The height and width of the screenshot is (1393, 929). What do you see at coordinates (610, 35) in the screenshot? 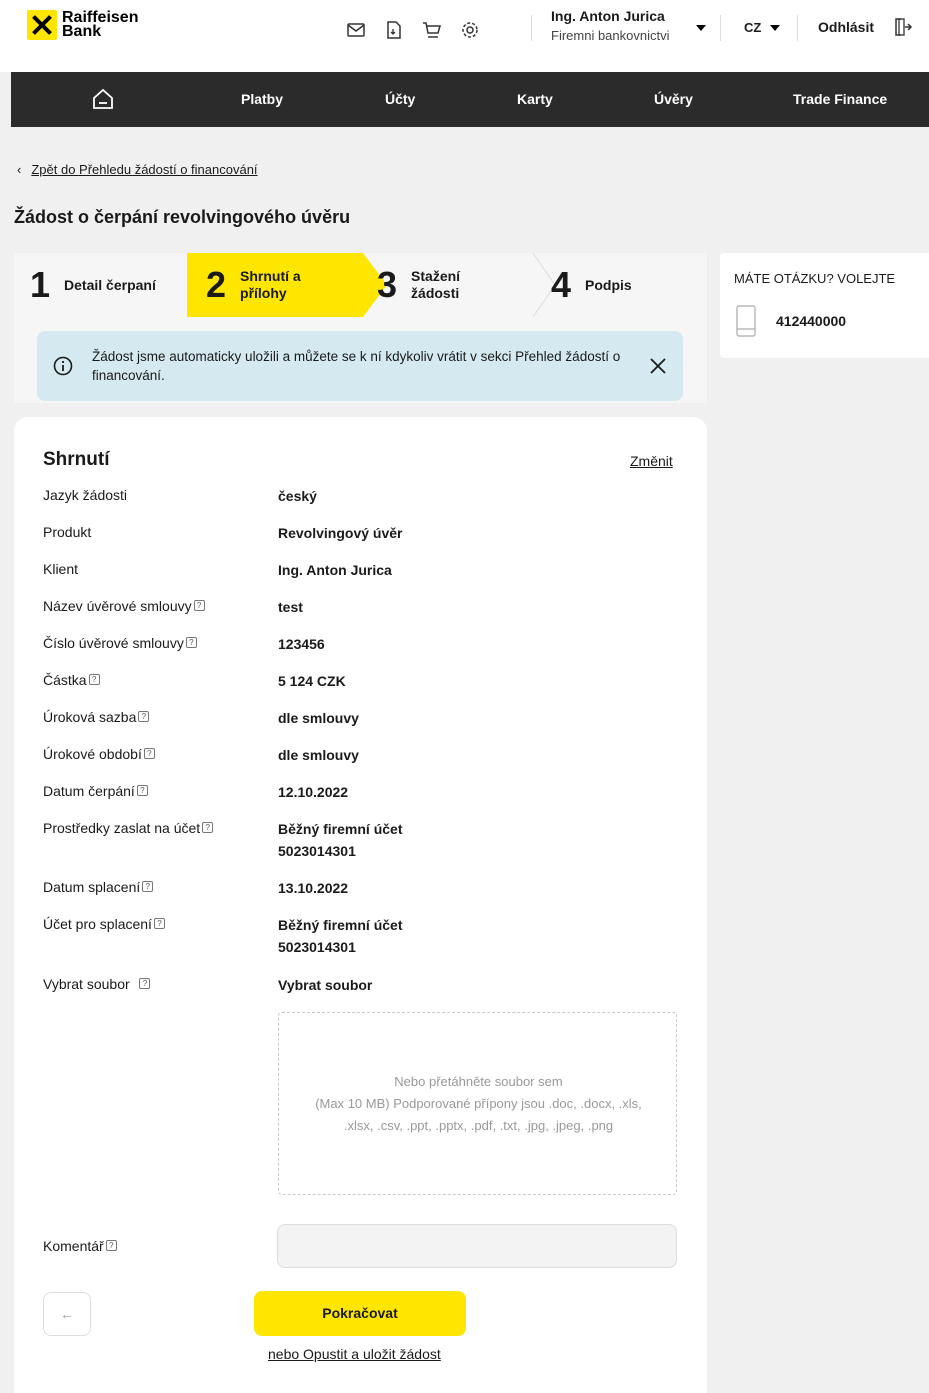
I see `user-role: Firemni bankovnictvi` at bounding box center [610, 35].